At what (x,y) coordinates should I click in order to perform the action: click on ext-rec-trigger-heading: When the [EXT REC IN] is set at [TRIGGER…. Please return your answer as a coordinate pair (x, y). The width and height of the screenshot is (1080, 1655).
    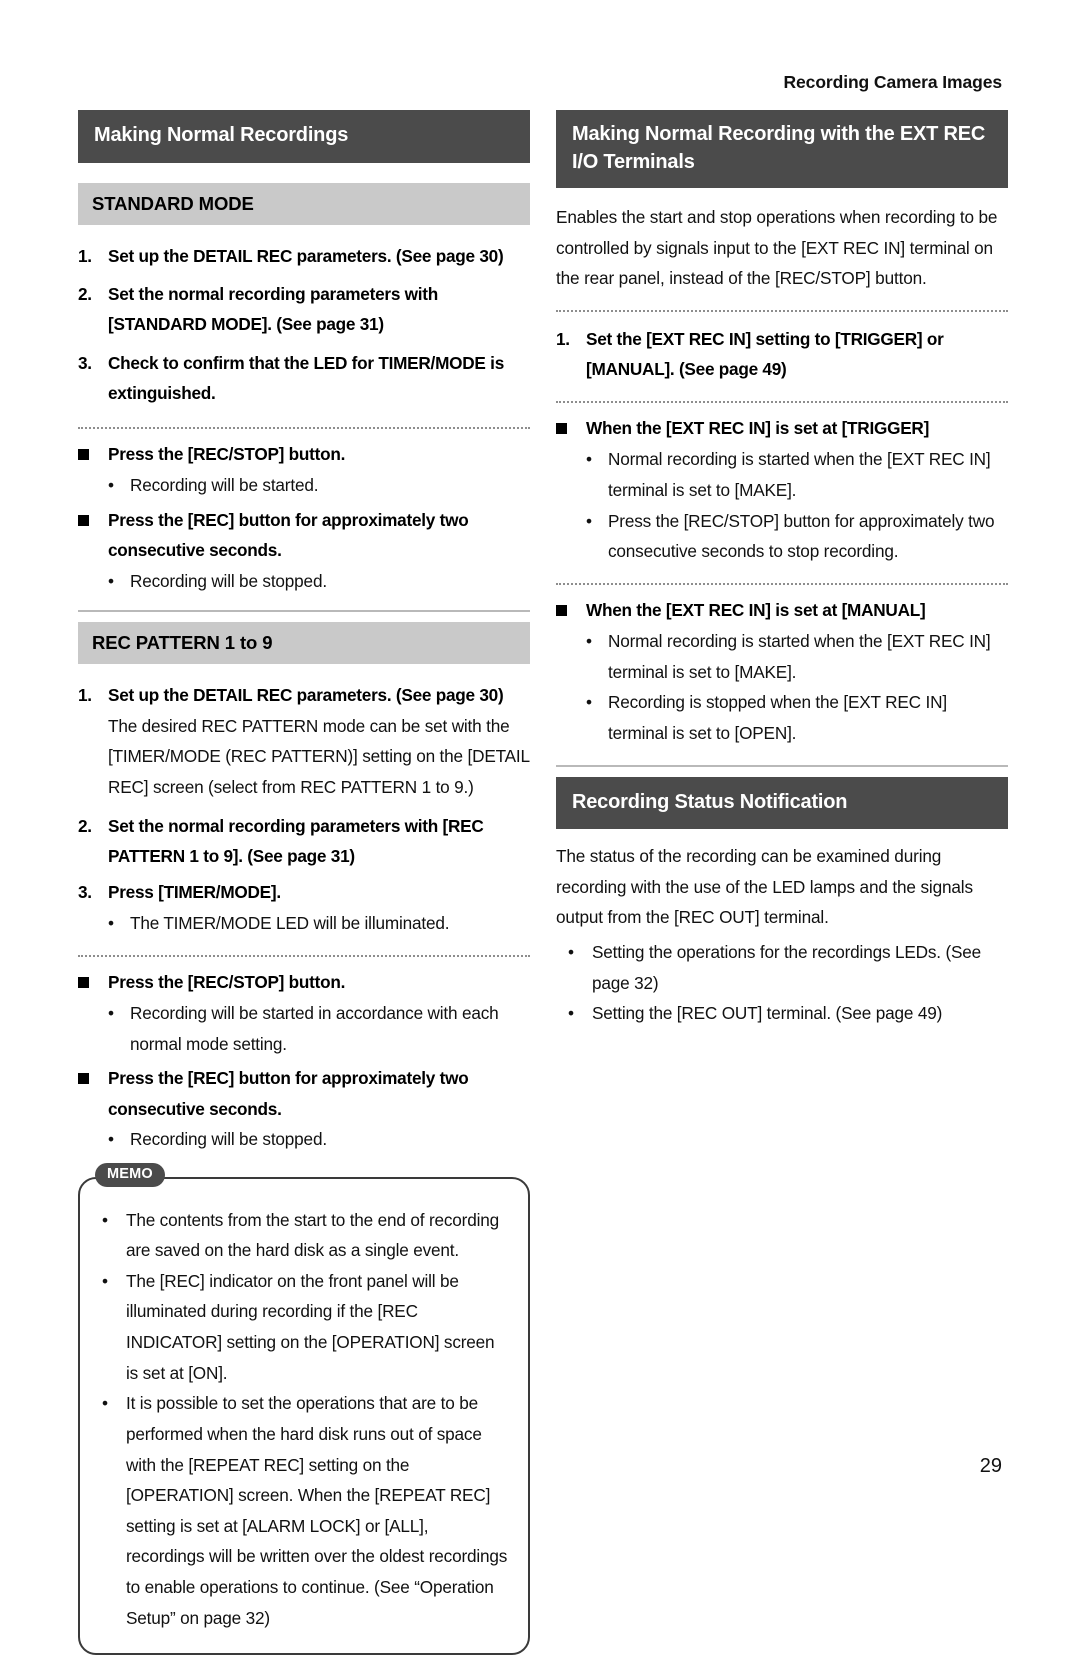
    Looking at the image, I should click on (782, 428).